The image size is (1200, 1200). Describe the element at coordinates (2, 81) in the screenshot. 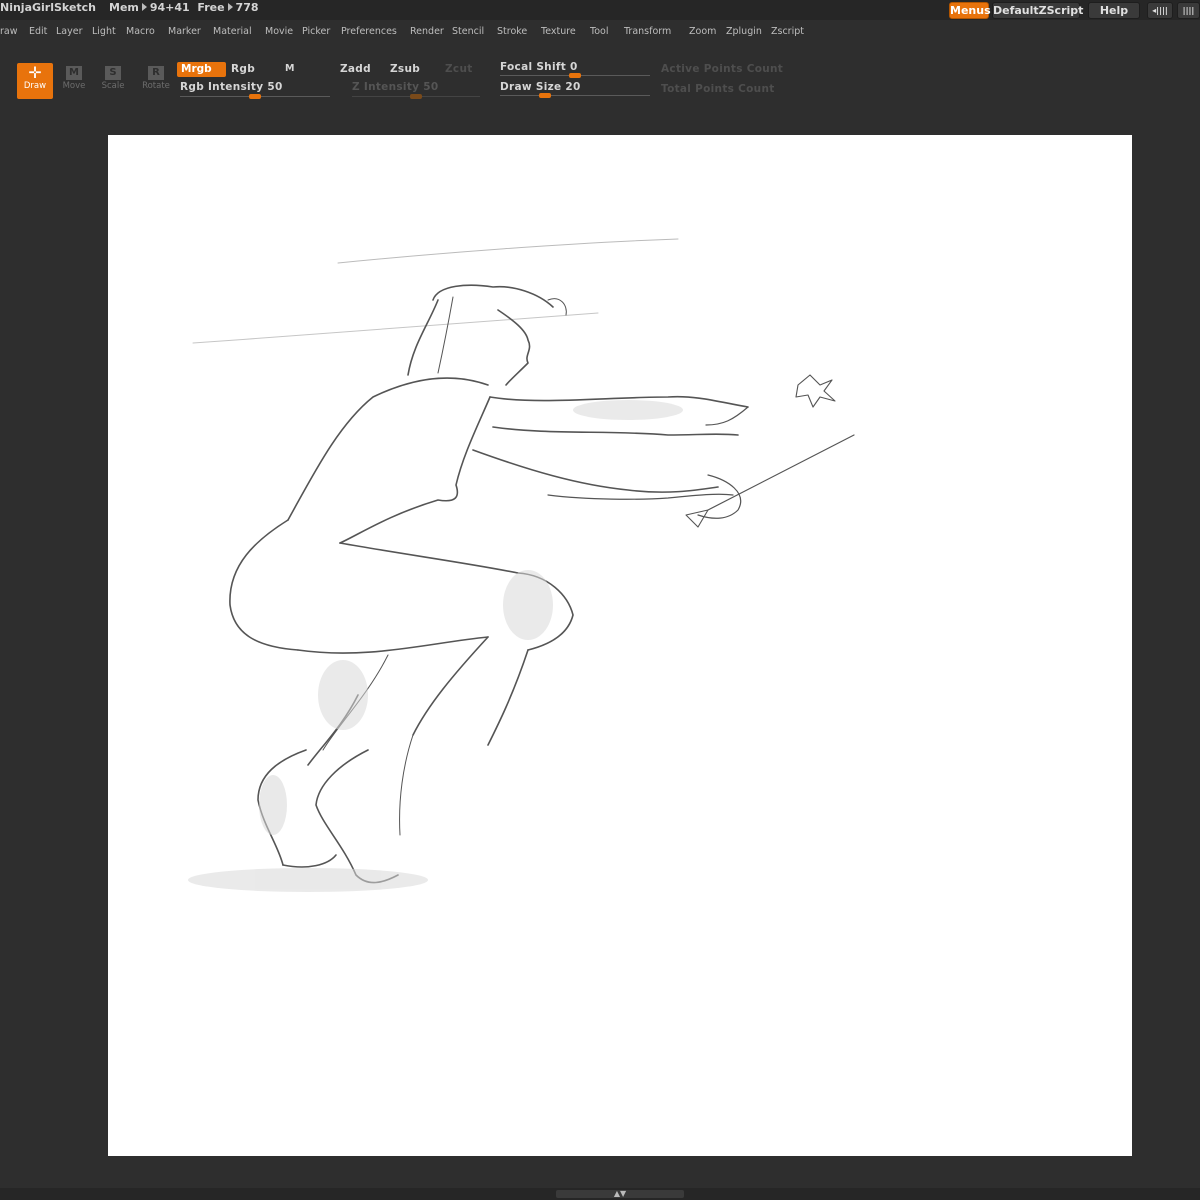

I see `edit-tool-partial: /` at that location.